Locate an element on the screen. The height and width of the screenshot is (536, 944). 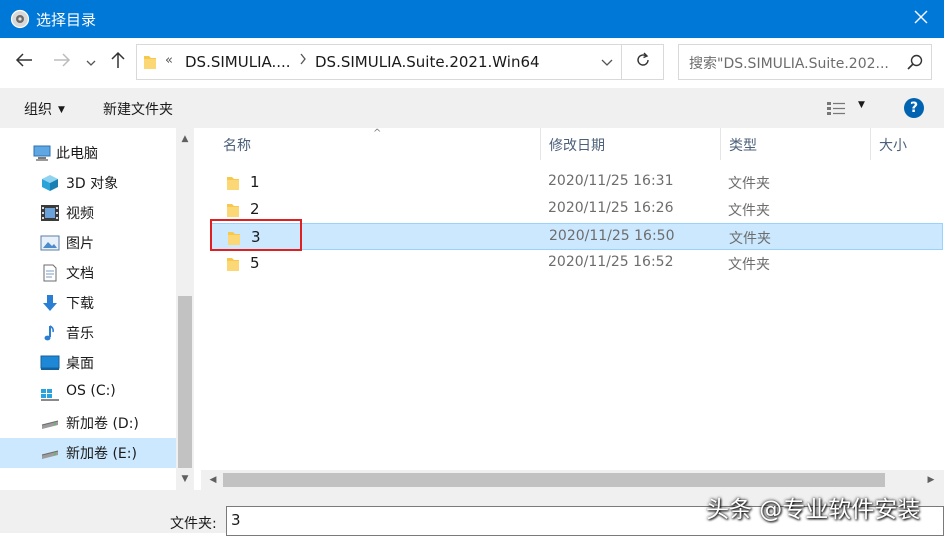
nav-item-this-pc: 此电脑 is located at coordinates (88, 153).